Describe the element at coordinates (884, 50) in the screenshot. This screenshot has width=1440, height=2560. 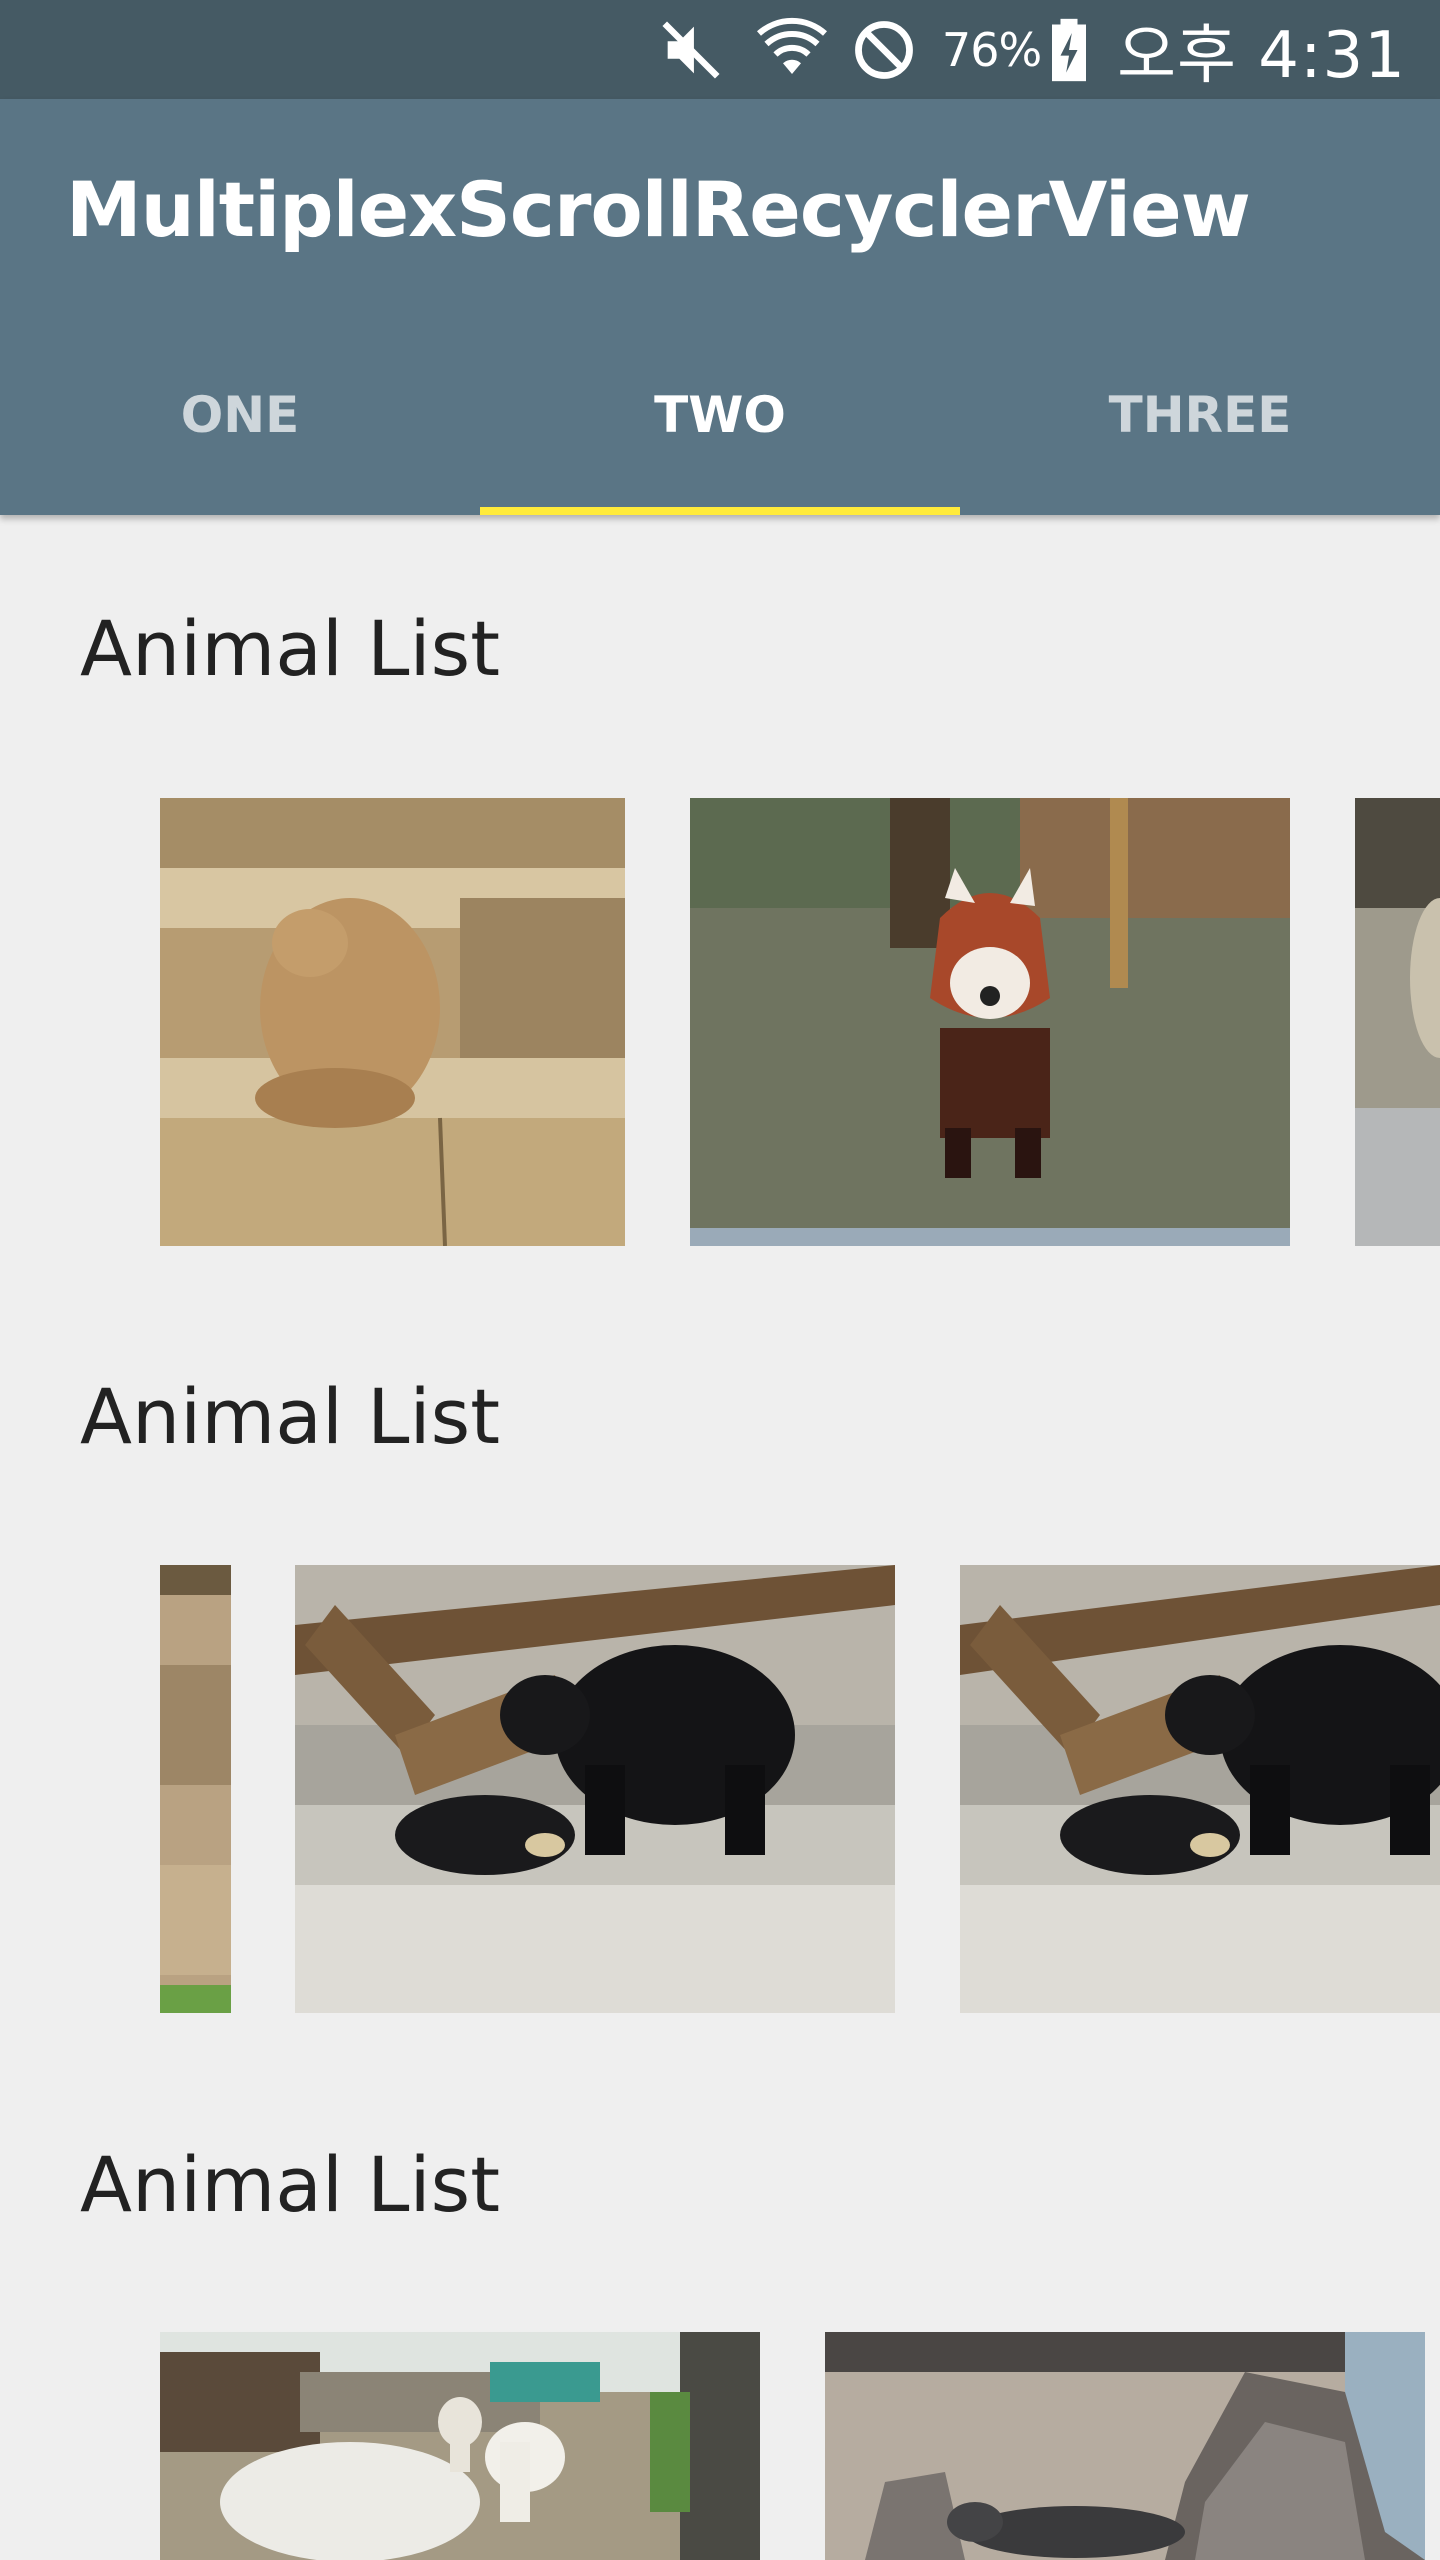
I see `do-not-disturb-icon` at that location.